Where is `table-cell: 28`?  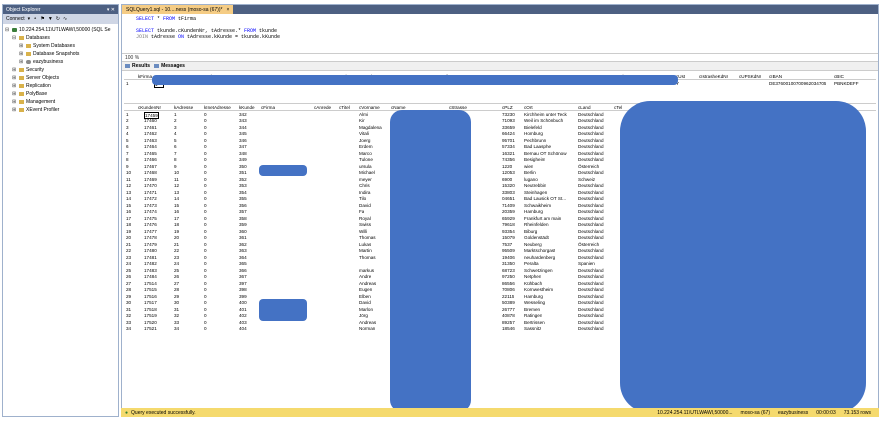
table-cell: 28 is located at coordinates (176, 289).